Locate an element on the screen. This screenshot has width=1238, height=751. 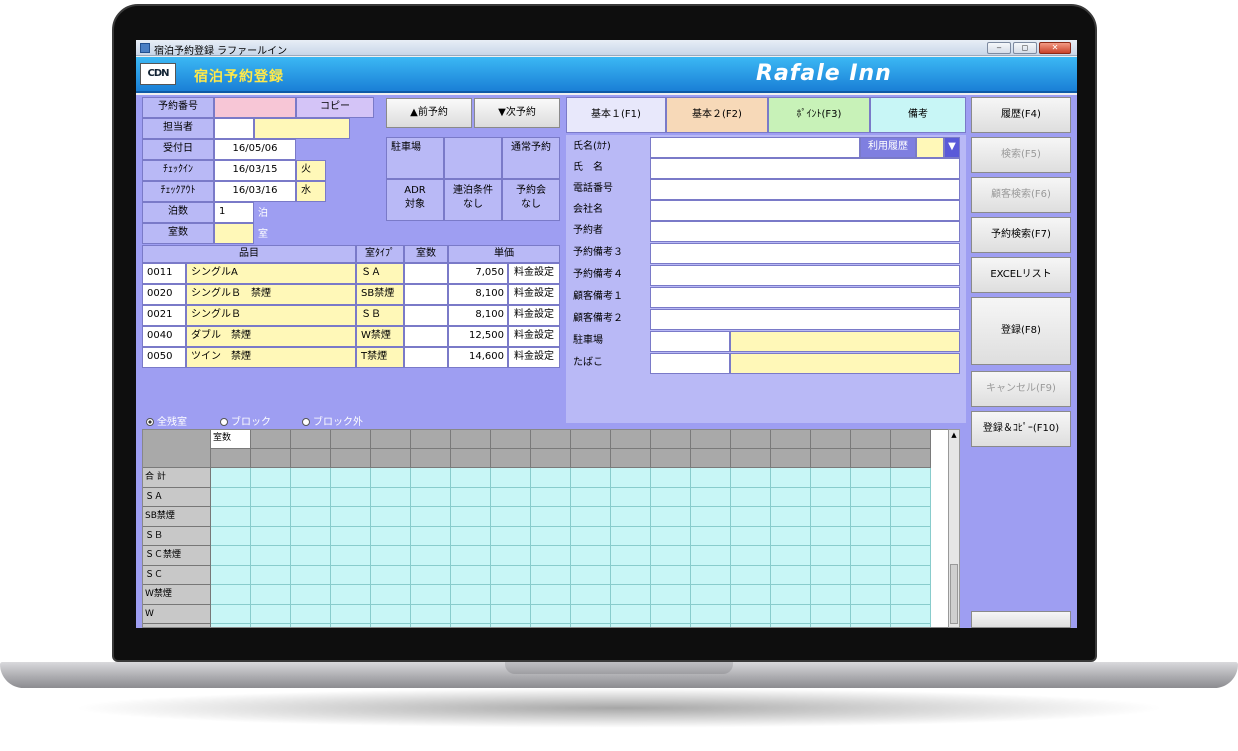
tab-basic-1: 基本１(F1) is located at coordinates (616, 115).